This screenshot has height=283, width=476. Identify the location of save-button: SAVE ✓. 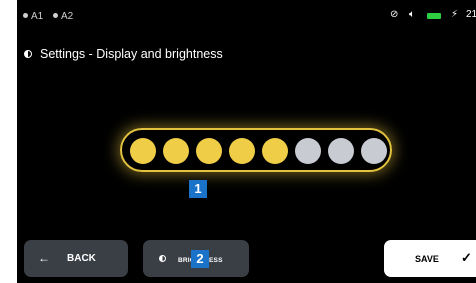
(430, 258).